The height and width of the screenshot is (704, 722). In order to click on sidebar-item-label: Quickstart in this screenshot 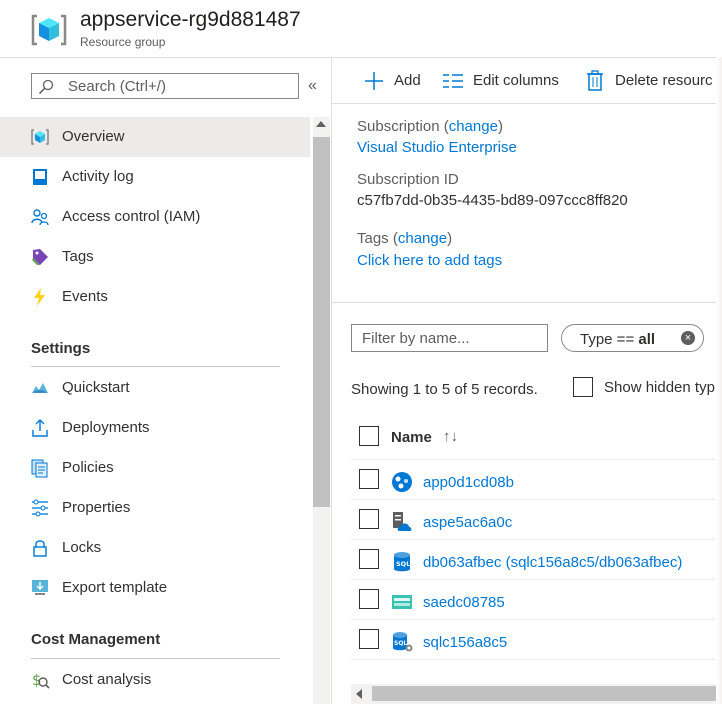, I will do `click(96, 387)`.